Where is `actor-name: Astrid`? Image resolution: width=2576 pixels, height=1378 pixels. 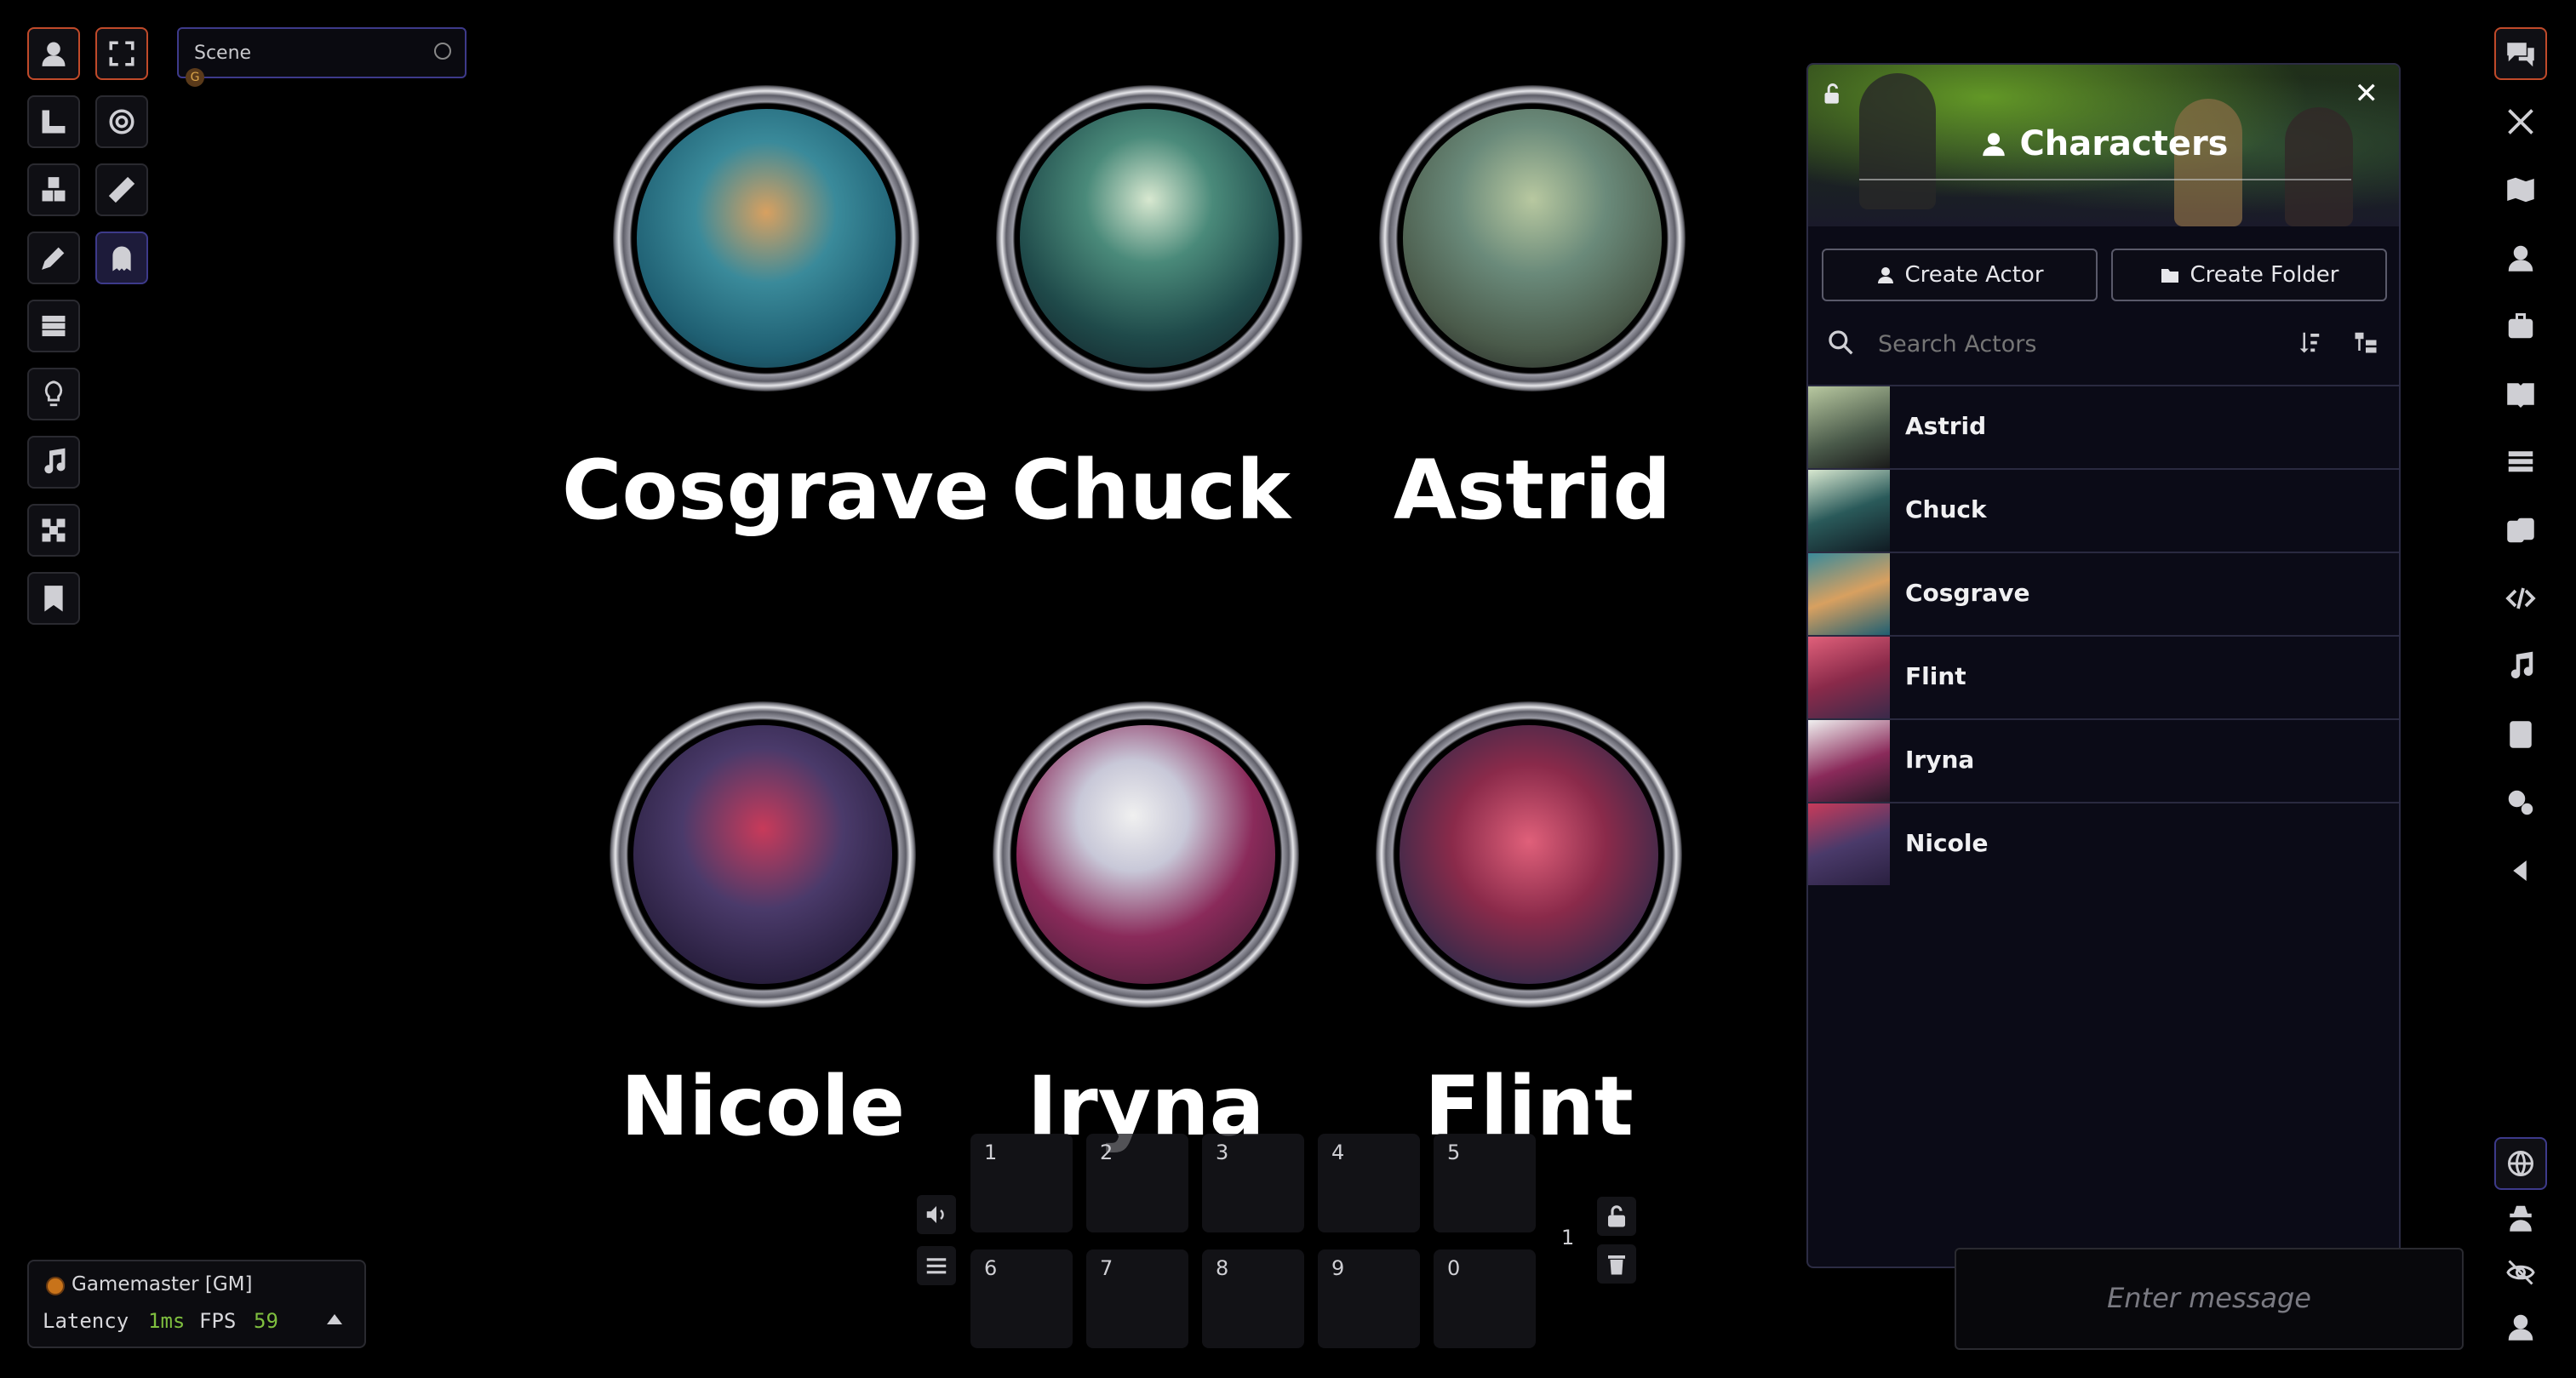
actor-name: Astrid is located at coordinates (1946, 426).